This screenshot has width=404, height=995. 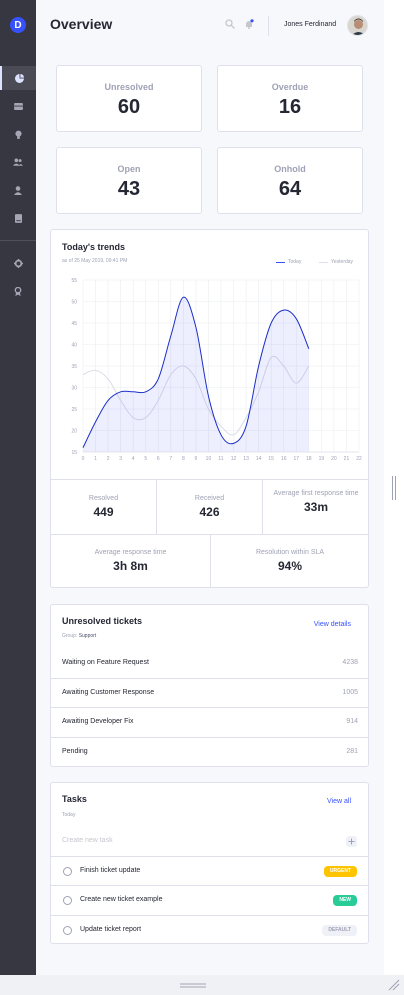 I want to click on bell-icon, so click(x=249, y=24).